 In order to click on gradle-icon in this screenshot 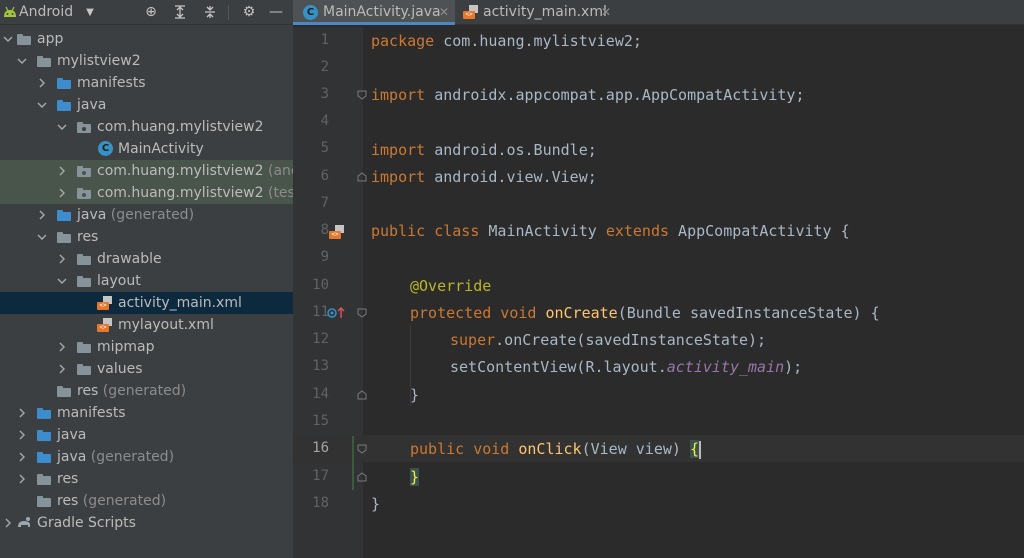, I will do `click(24, 523)`.